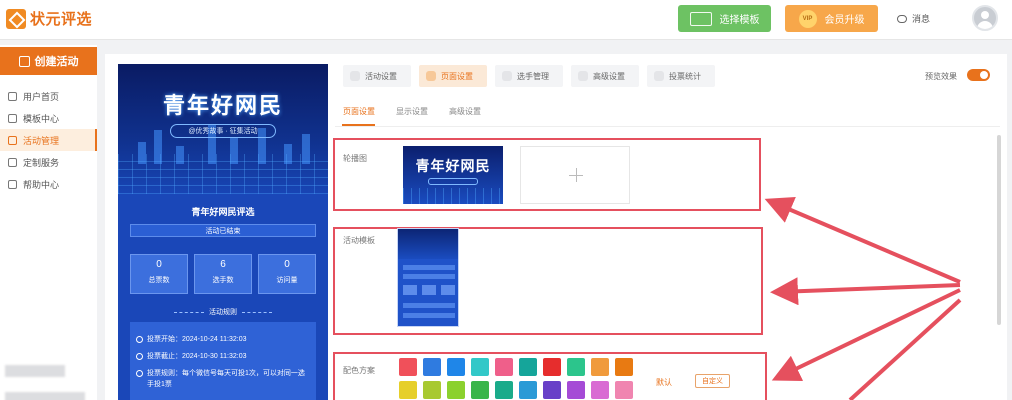 This screenshot has width=1012, height=400. I want to click on annotation-arrows, so click(863, 298).